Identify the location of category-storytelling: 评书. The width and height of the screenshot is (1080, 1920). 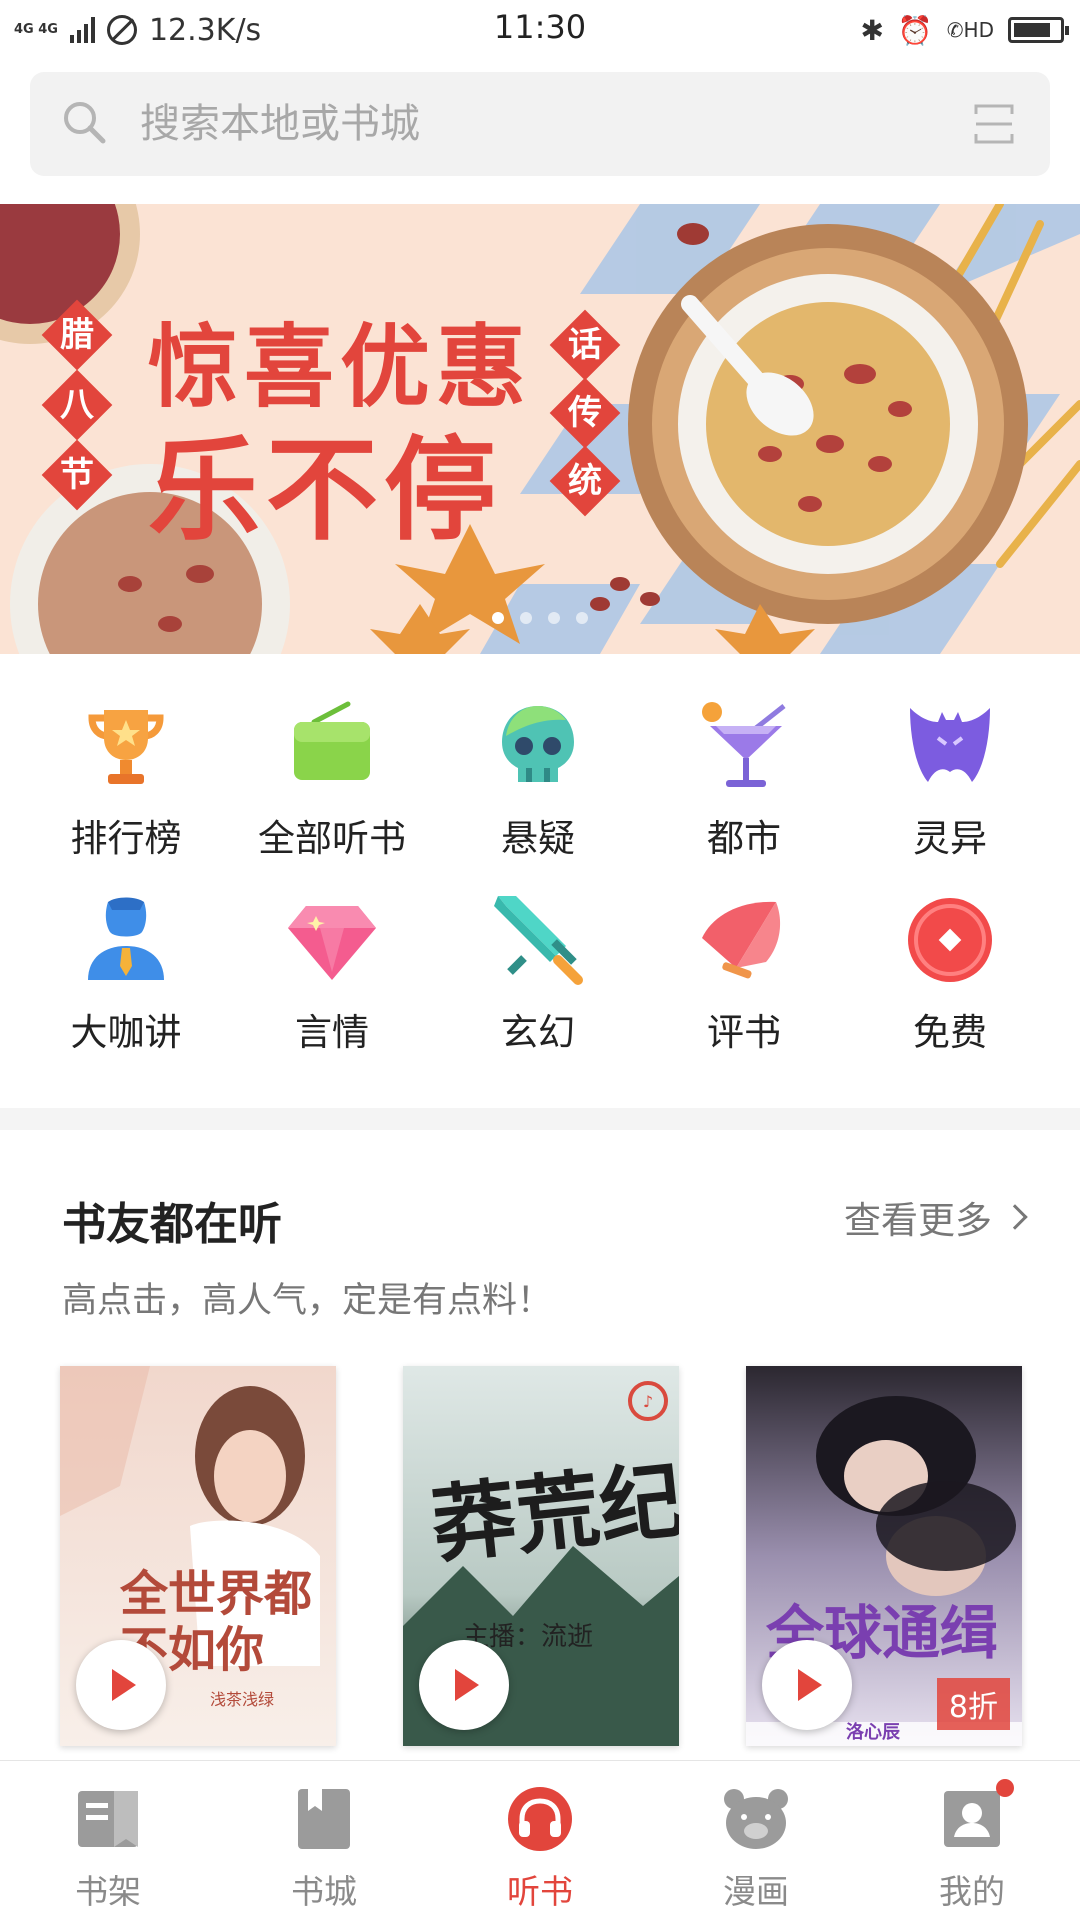
(744, 981).